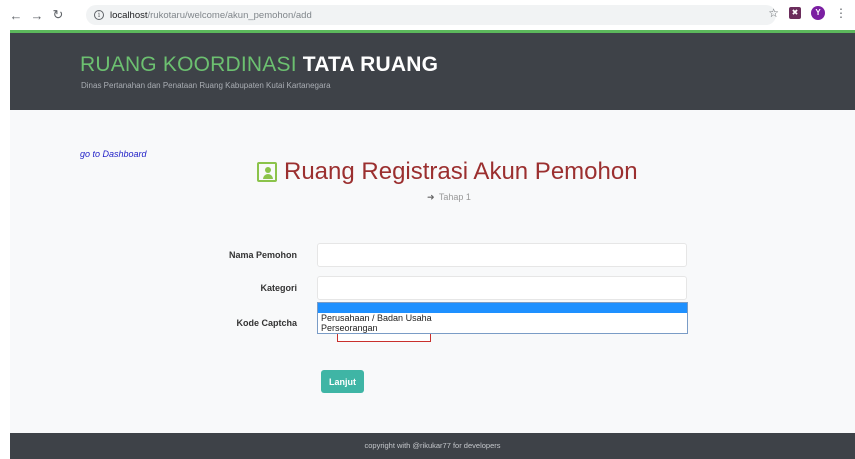  I want to click on extension-icon: ✖, so click(795, 13).